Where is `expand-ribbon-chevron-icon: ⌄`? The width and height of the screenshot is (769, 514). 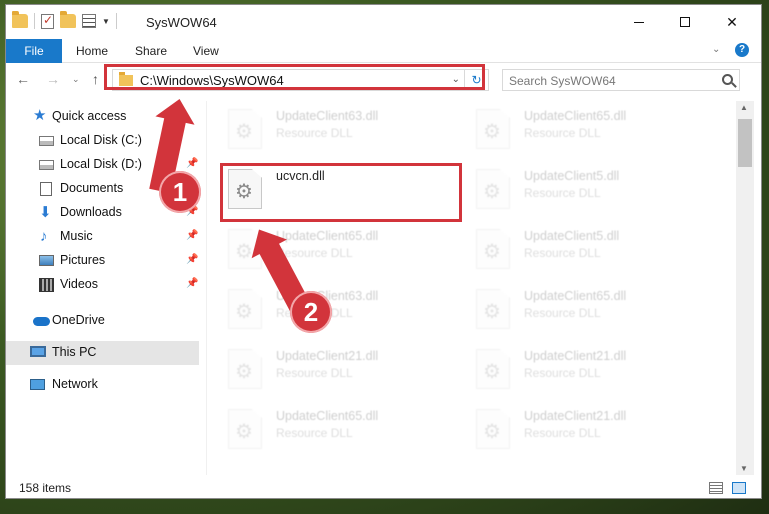
expand-ribbon-chevron-icon: ⌄ is located at coordinates (716, 49).